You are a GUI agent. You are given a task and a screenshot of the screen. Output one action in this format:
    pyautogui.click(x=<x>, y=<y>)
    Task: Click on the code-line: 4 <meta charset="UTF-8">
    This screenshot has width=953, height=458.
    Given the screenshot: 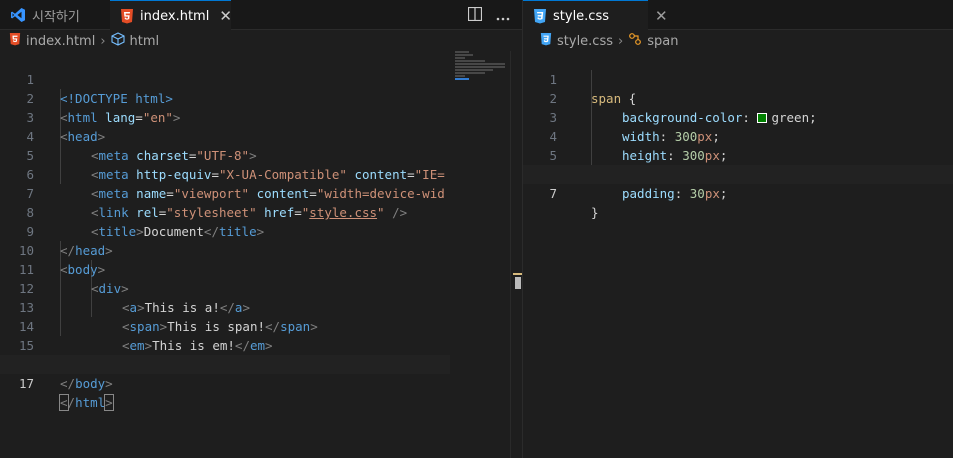 What is the action you would take?
    pyautogui.click(x=261, y=135)
    